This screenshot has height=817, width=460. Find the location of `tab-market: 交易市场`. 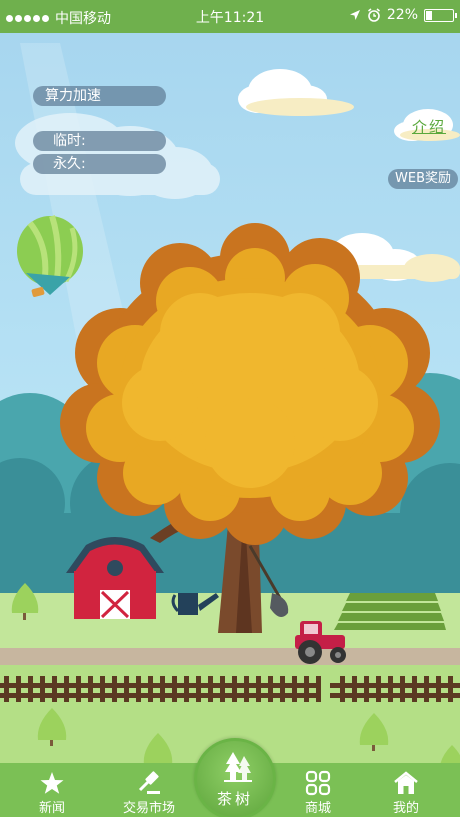

tab-market: 交易市场 is located at coordinates (149, 790).